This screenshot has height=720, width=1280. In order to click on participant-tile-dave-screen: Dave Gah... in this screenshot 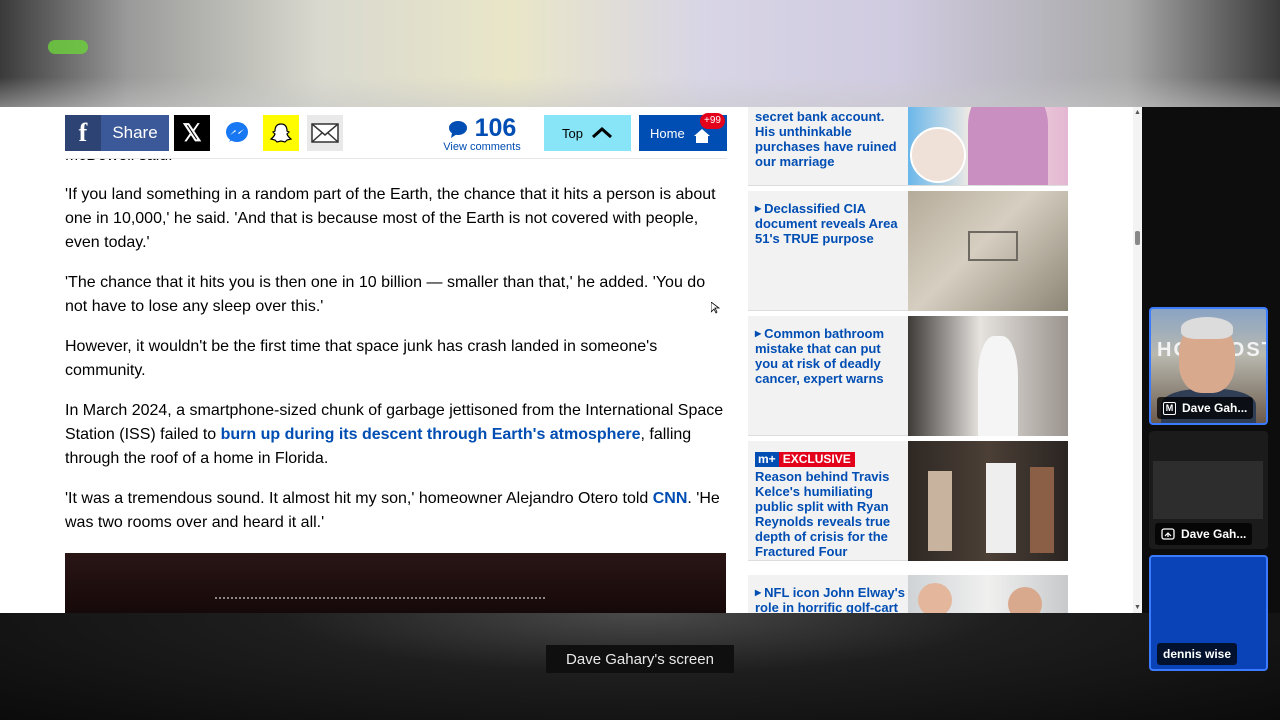, I will do `click(1208, 490)`.